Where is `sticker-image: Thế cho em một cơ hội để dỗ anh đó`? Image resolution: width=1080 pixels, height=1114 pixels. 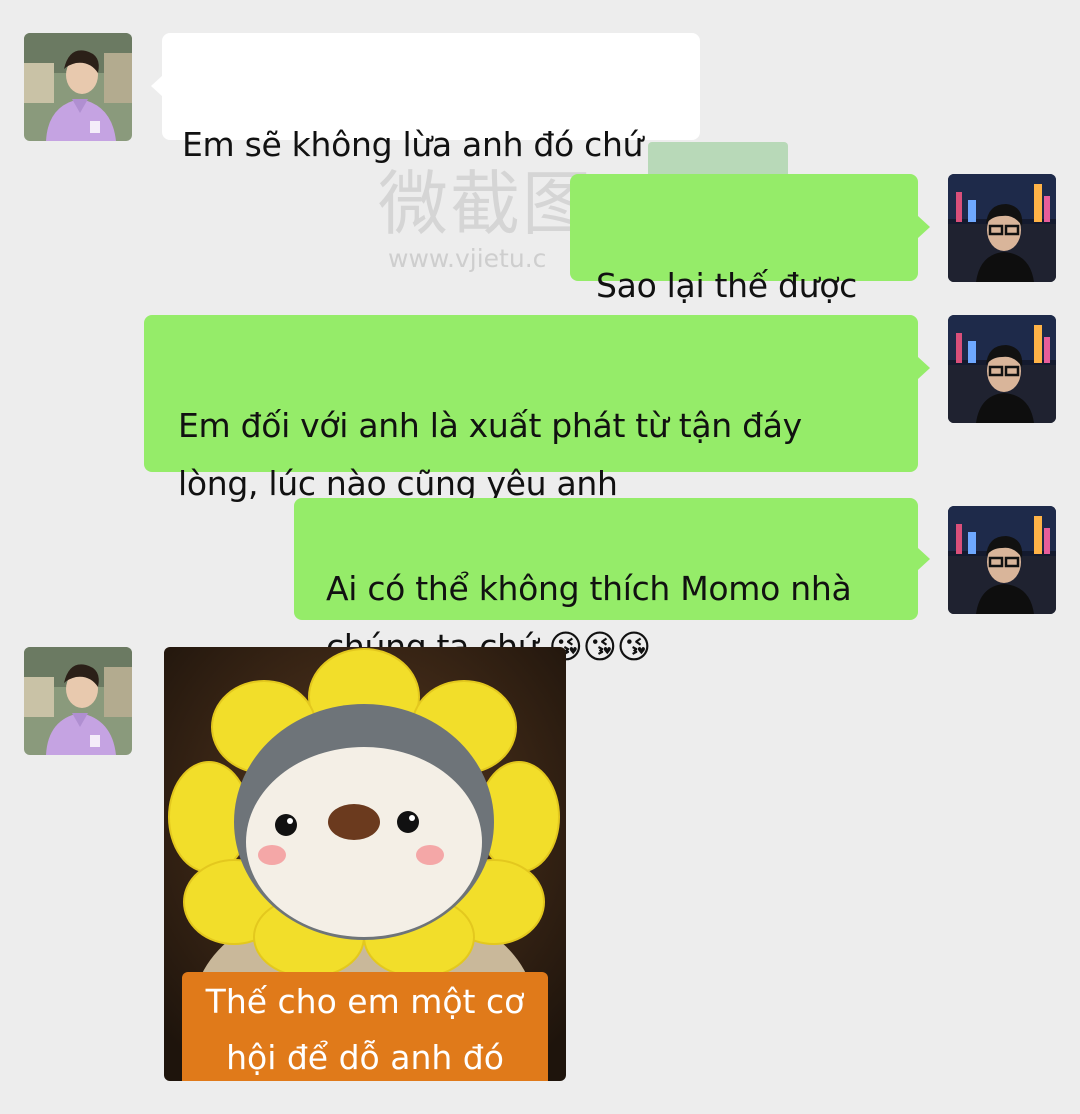
sticker-image: Thế cho em một cơ hội để dỗ anh đó is located at coordinates (365, 864).